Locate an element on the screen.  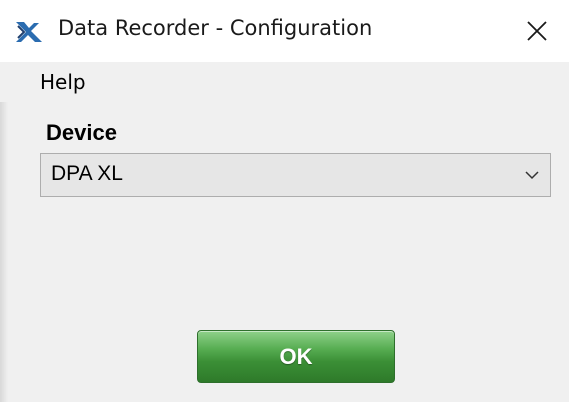
window-title: Data Recorder - Configuration is located at coordinates (215, 28).